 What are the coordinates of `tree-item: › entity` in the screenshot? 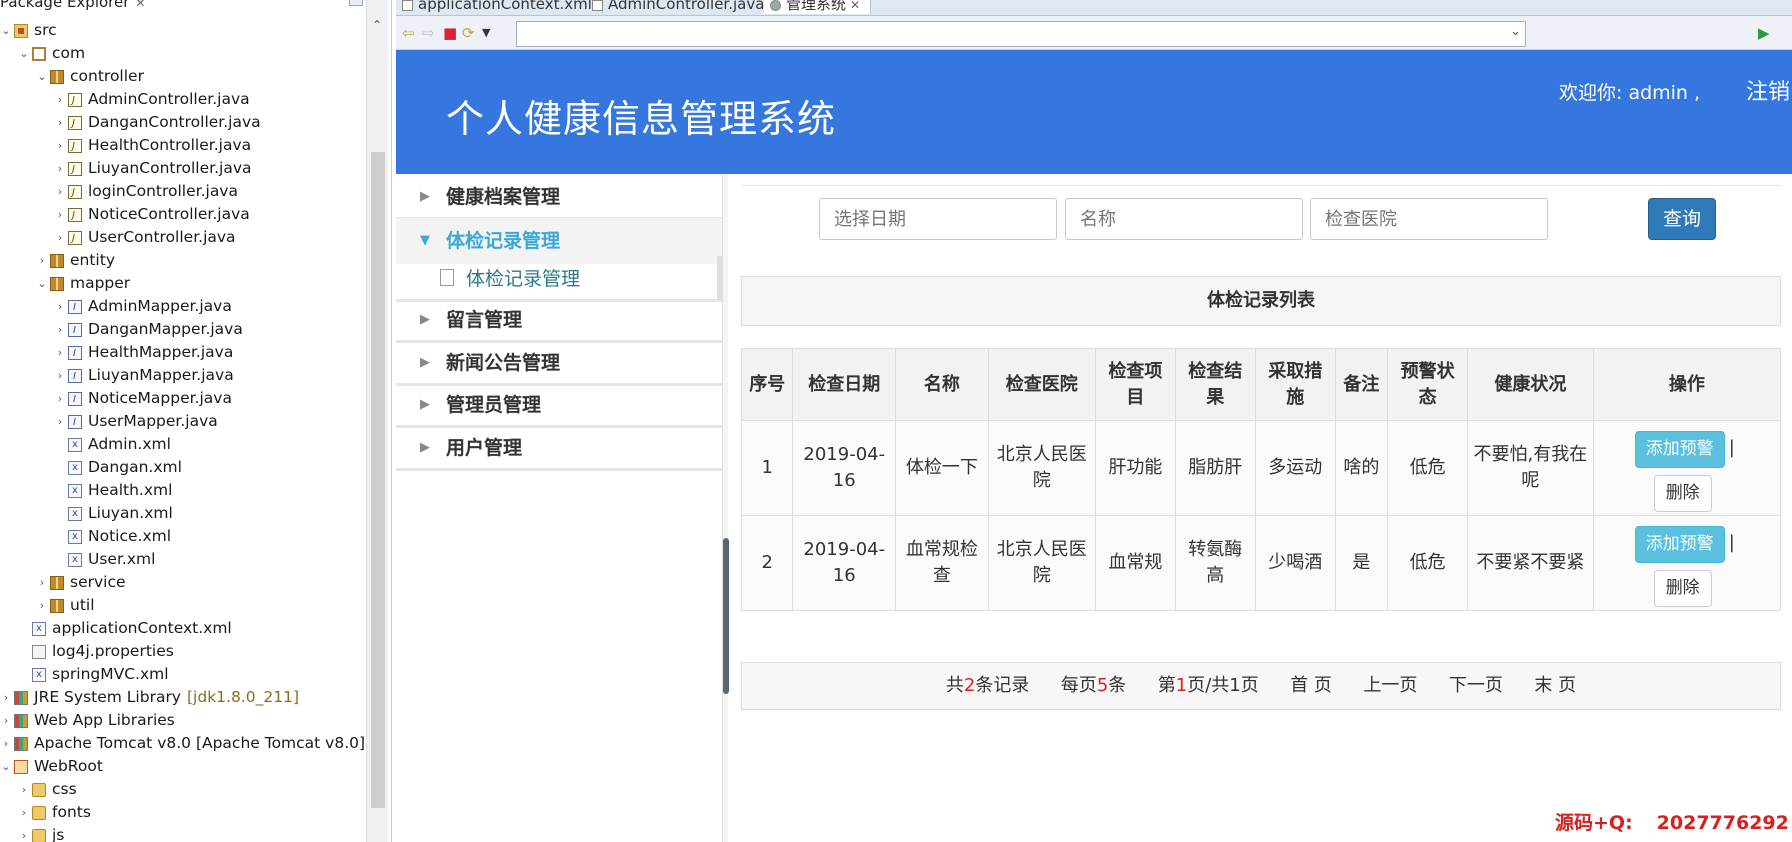 It's located at (183, 260).